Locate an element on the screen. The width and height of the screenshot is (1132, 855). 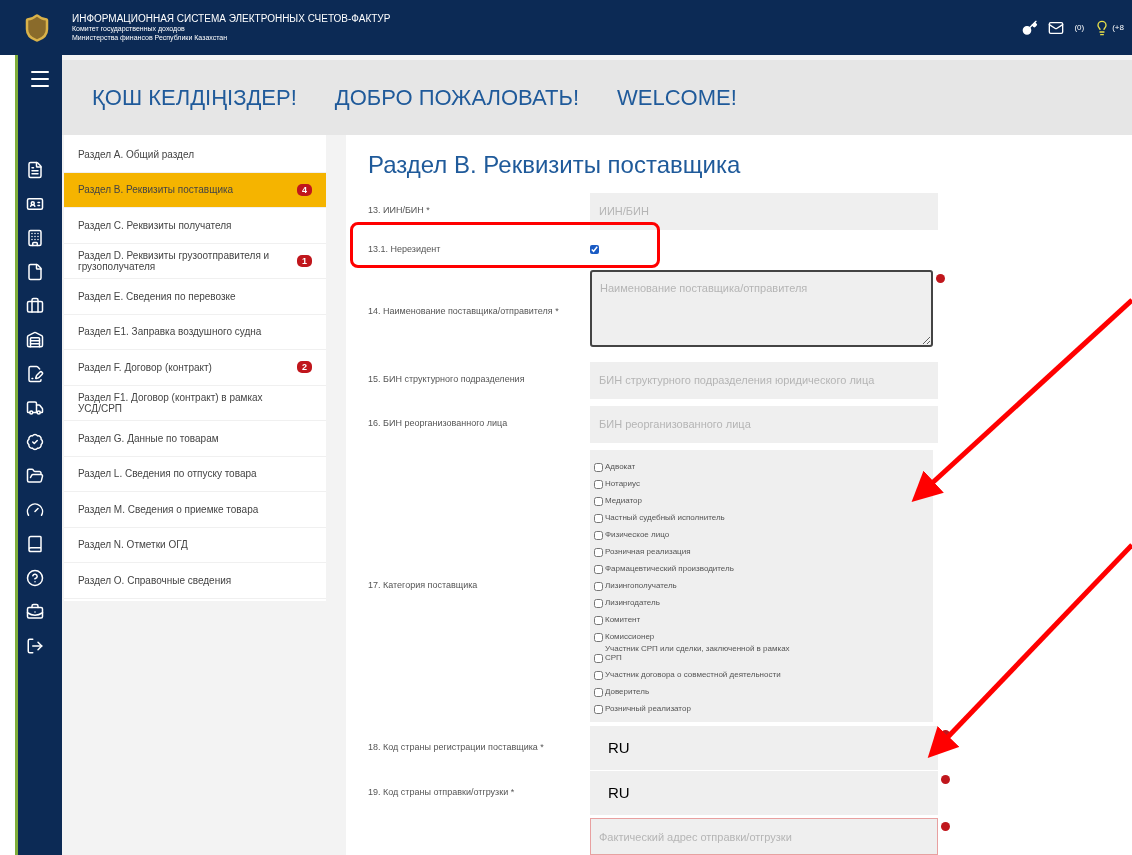
section-item: Раздел L. Сведения по отпуску товара is located at coordinates (195, 474).